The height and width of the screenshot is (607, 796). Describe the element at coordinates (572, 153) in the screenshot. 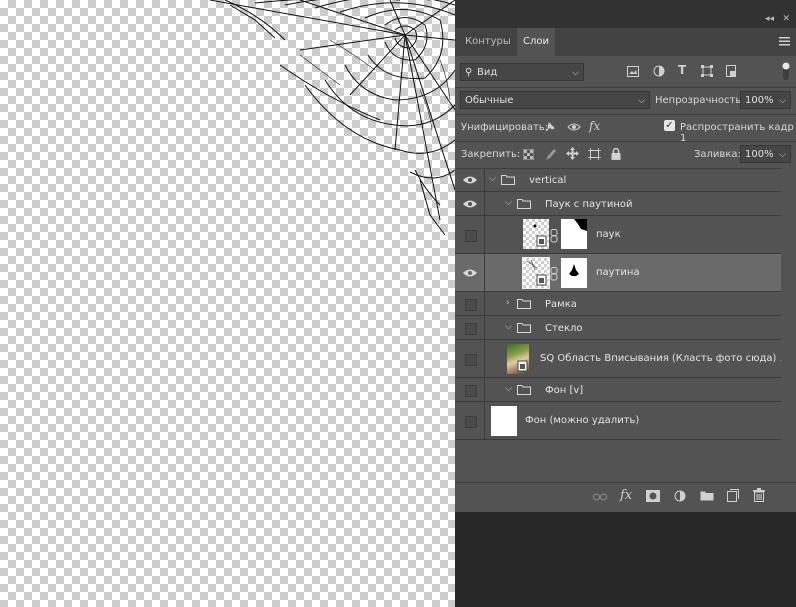

I see `lock-position-icon` at that location.